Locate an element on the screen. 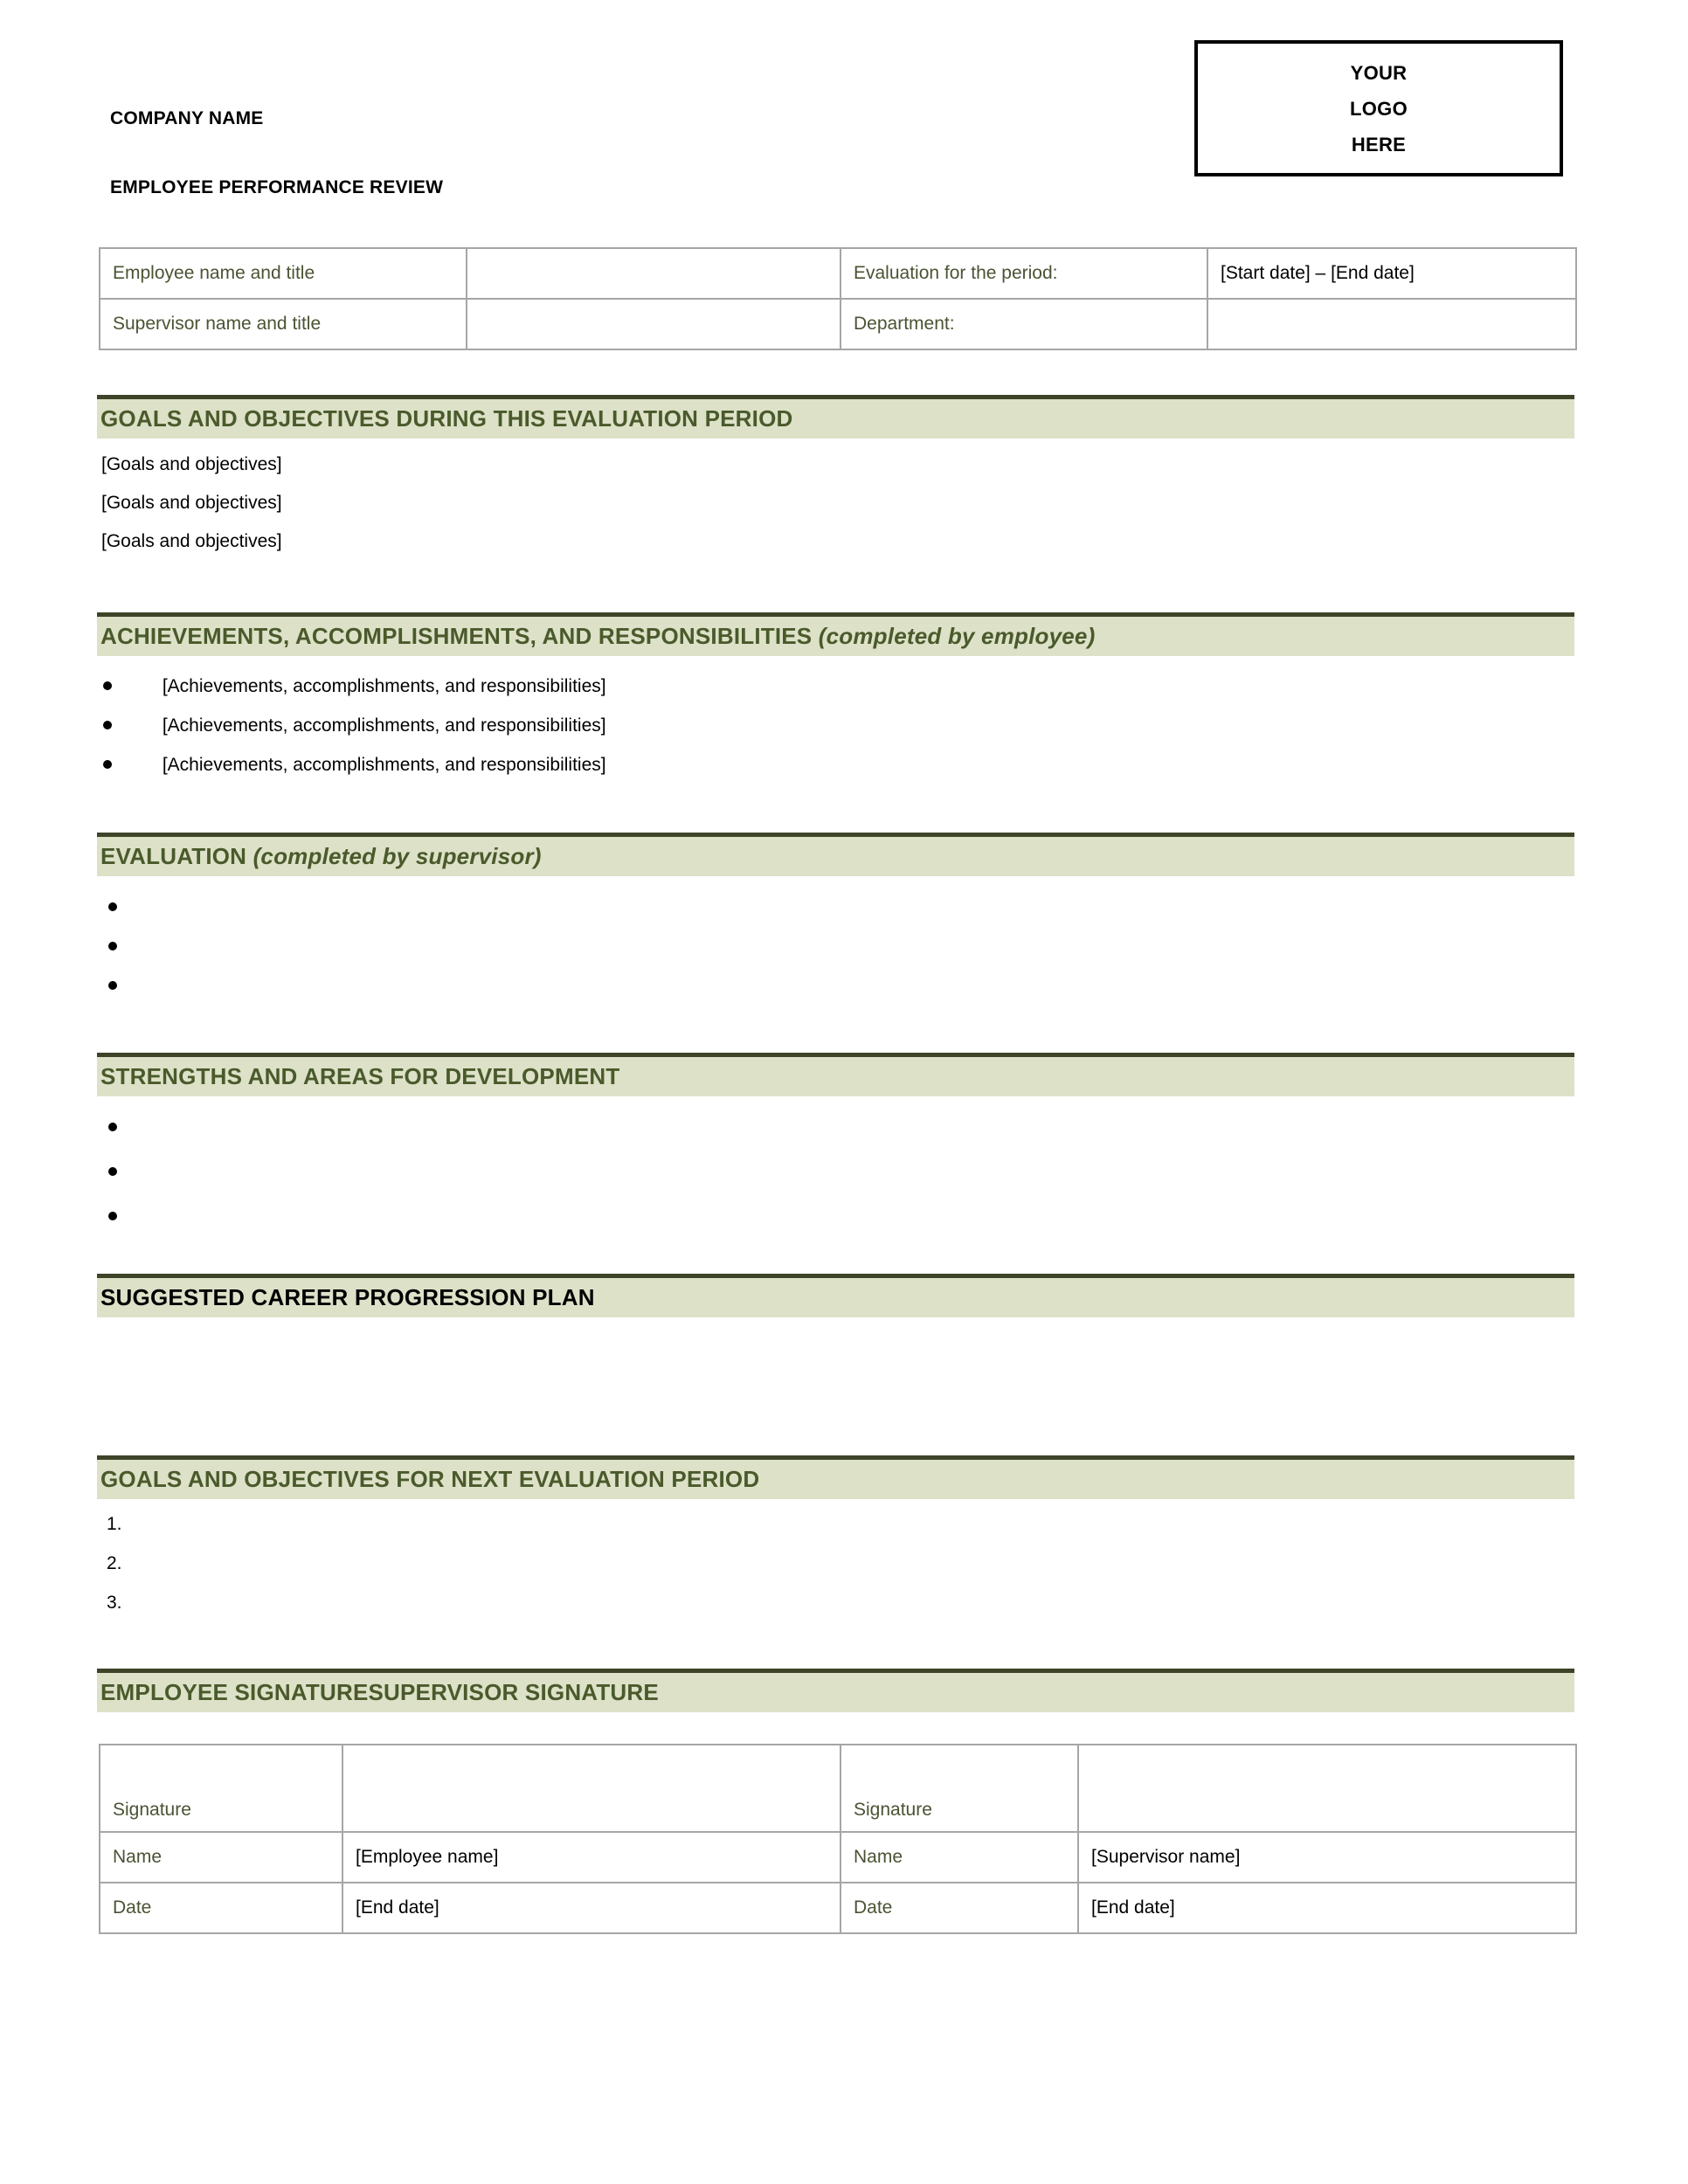 The width and height of the screenshot is (1688, 2184). table-row: Supervisor name and title Department: is located at coordinates (838, 324).